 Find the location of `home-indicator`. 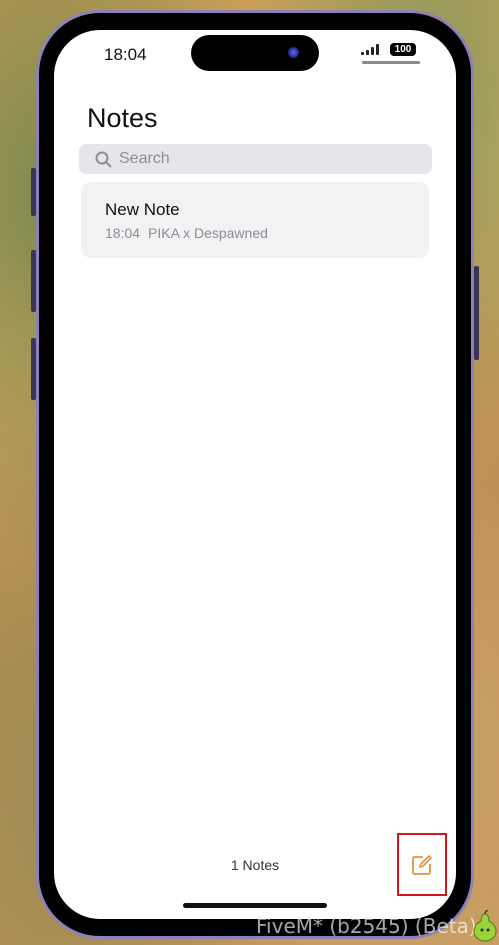

home-indicator is located at coordinates (255, 905).